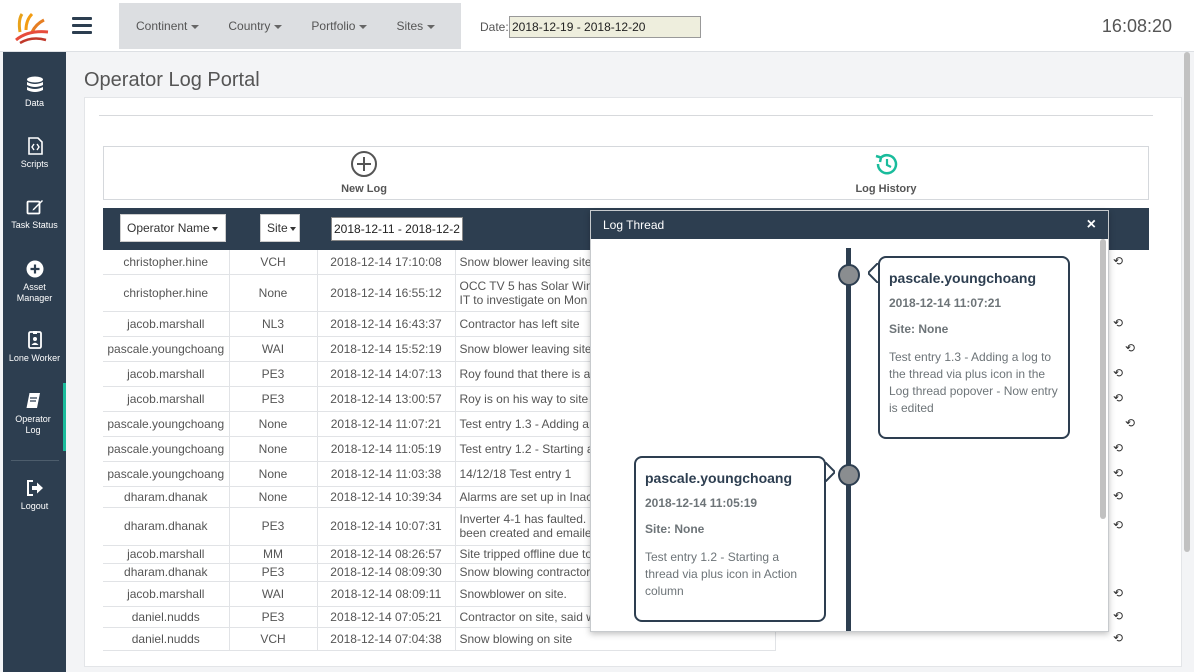  Describe the element at coordinates (494, 27) in the screenshot. I see `date-label: Date:` at that location.